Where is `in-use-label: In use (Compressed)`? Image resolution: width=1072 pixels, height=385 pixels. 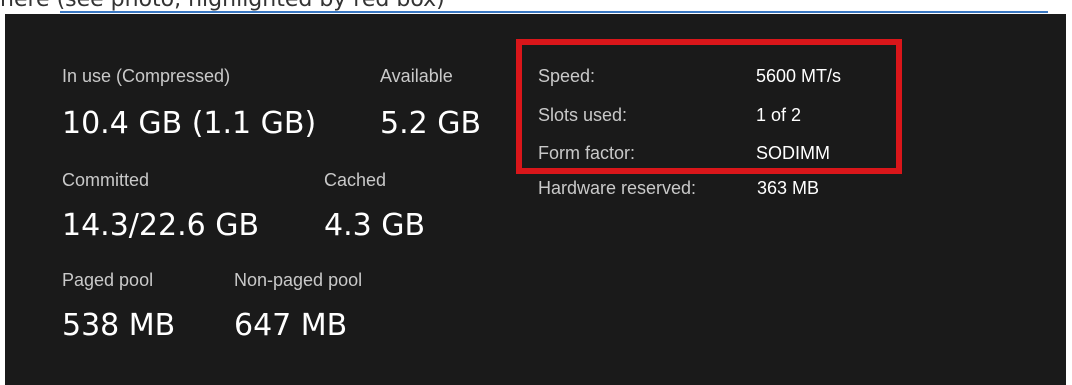 in-use-label: In use (Compressed) is located at coordinates (146, 76).